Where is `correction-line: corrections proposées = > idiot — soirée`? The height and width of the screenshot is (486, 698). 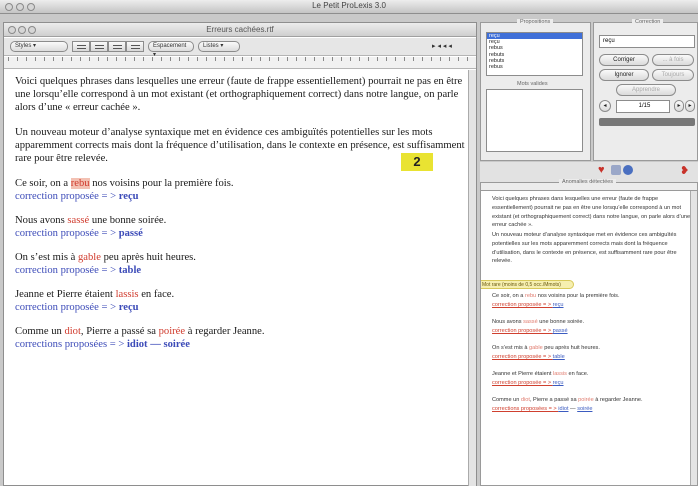
correction-line: corrections proposées = > idiot — soirée is located at coordinates (102, 344).